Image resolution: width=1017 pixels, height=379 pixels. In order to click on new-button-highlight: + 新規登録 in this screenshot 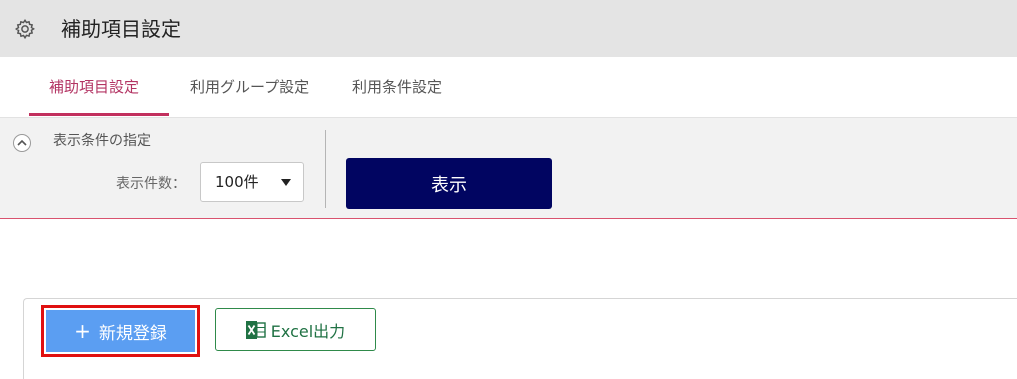, I will do `click(120, 331)`.